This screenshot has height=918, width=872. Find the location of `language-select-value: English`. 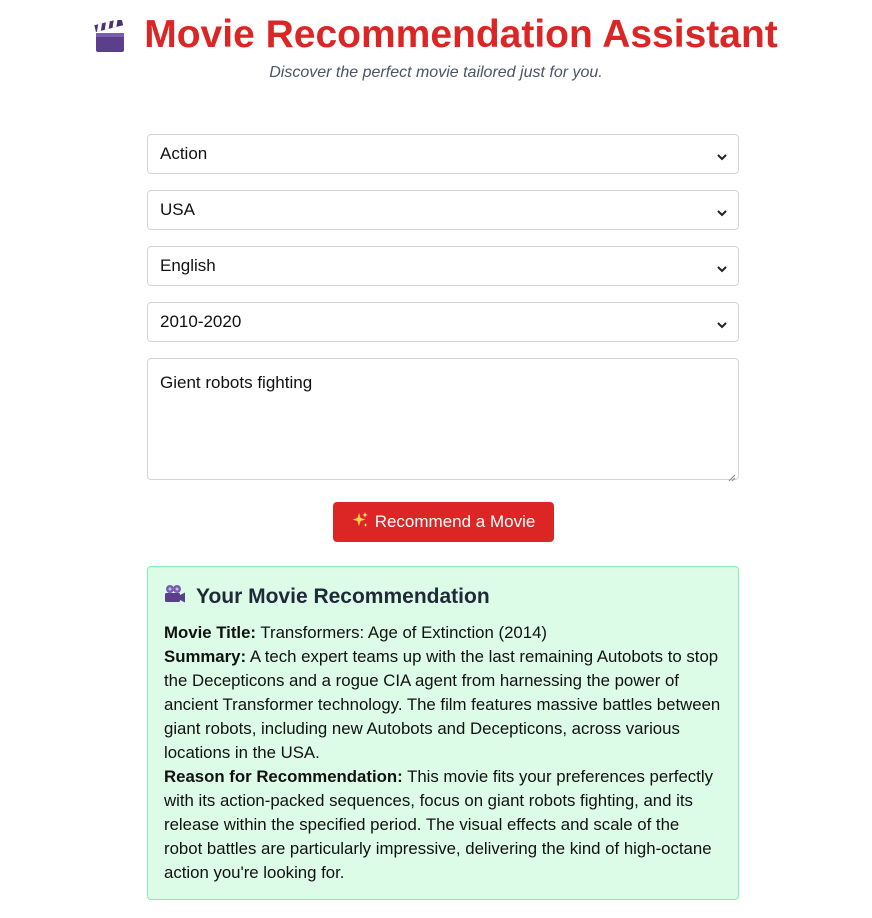

language-select-value: English is located at coordinates (188, 265).